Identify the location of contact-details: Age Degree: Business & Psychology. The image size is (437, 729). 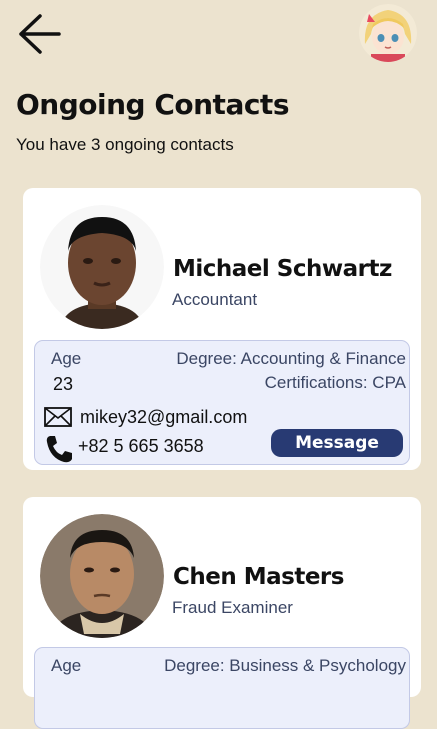
(222, 688).